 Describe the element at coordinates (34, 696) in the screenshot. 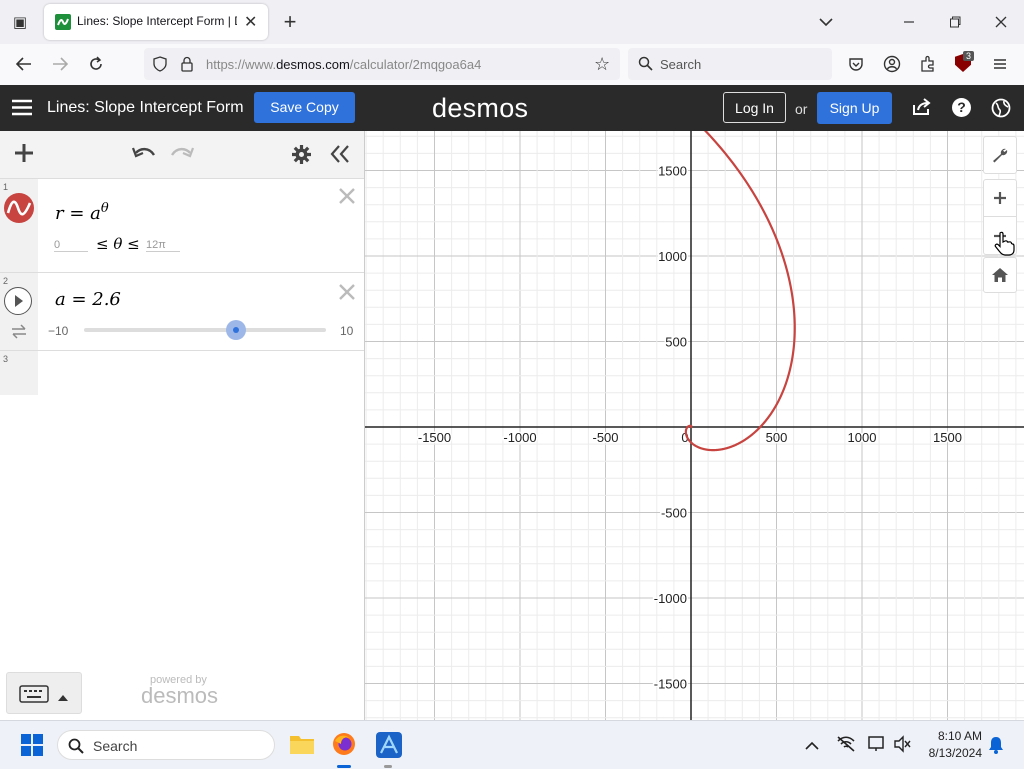

I see `keyboard-icon` at that location.